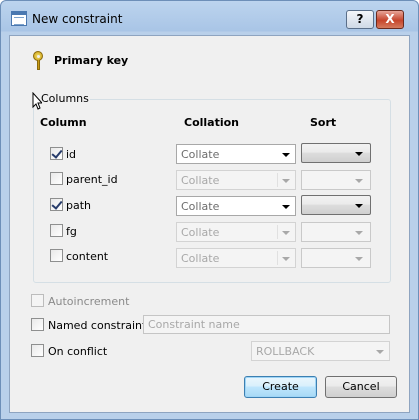  Describe the element at coordinates (97, 325) in the screenshot. I see `named-constraint-label: Named constraint` at that location.